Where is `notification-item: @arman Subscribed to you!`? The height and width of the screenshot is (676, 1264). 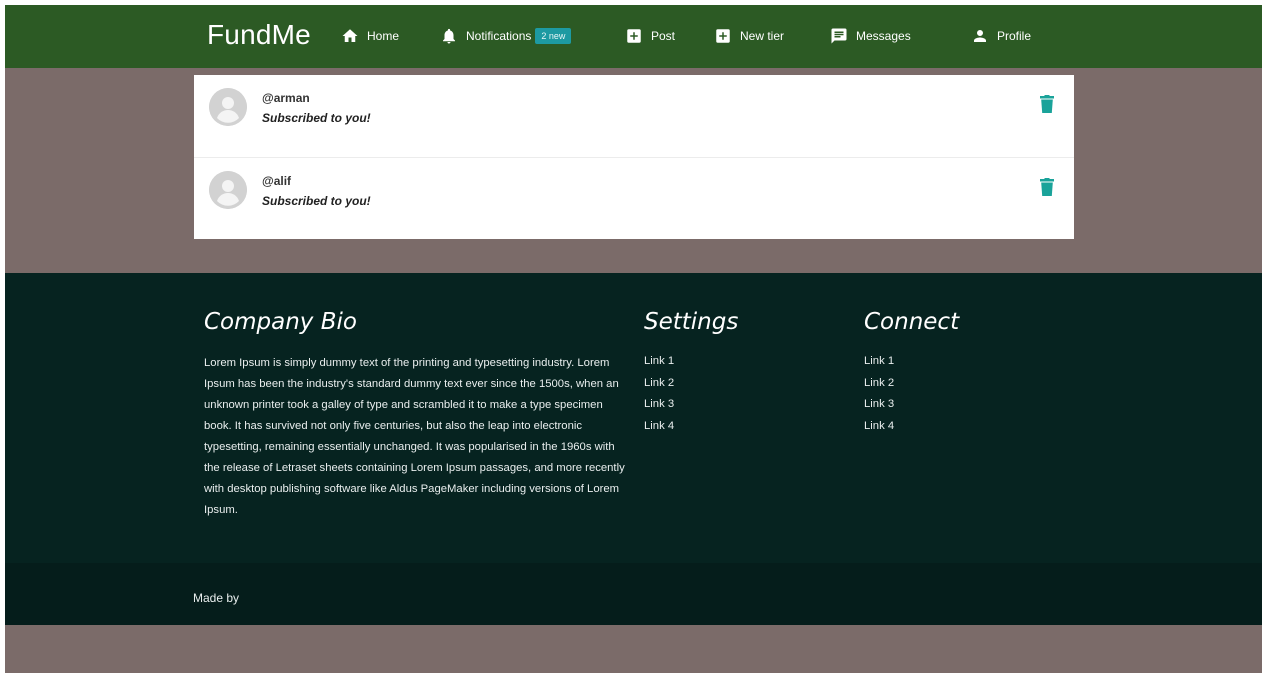 notification-item: @arman Subscribed to you! is located at coordinates (634, 116).